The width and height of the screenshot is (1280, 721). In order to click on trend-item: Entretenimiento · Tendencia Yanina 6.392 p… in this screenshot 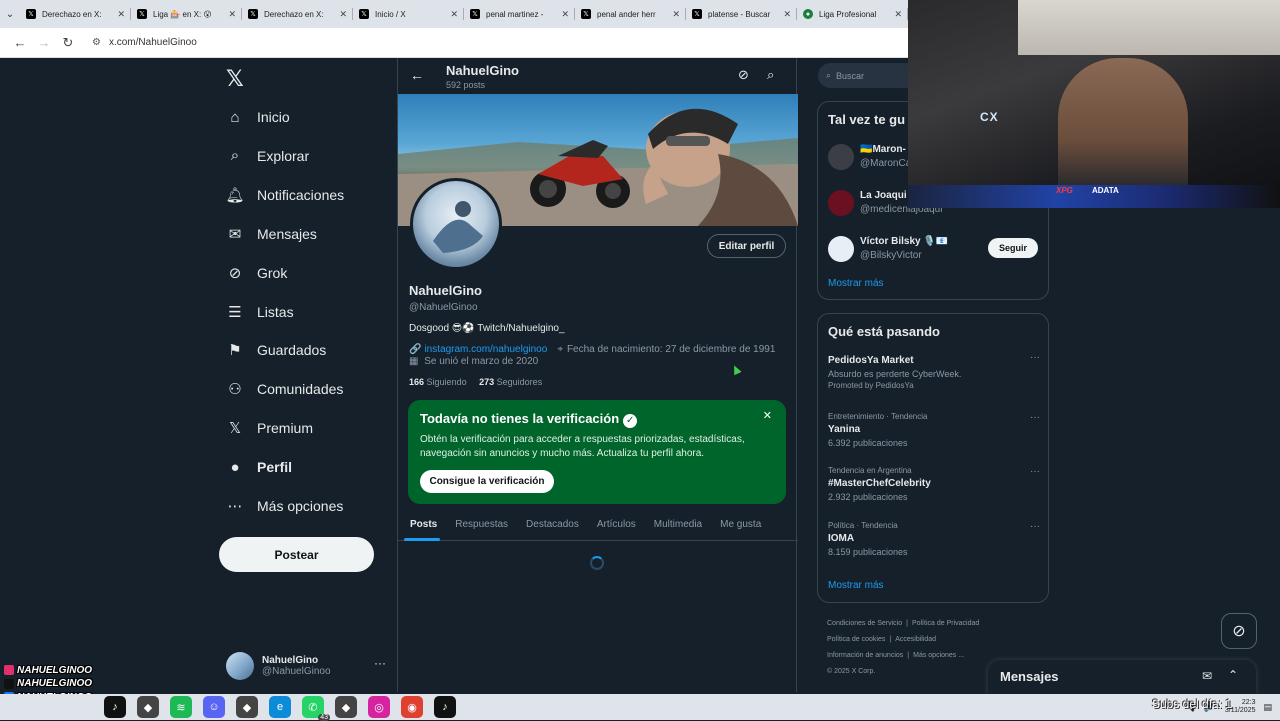, I will do `click(934, 430)`.